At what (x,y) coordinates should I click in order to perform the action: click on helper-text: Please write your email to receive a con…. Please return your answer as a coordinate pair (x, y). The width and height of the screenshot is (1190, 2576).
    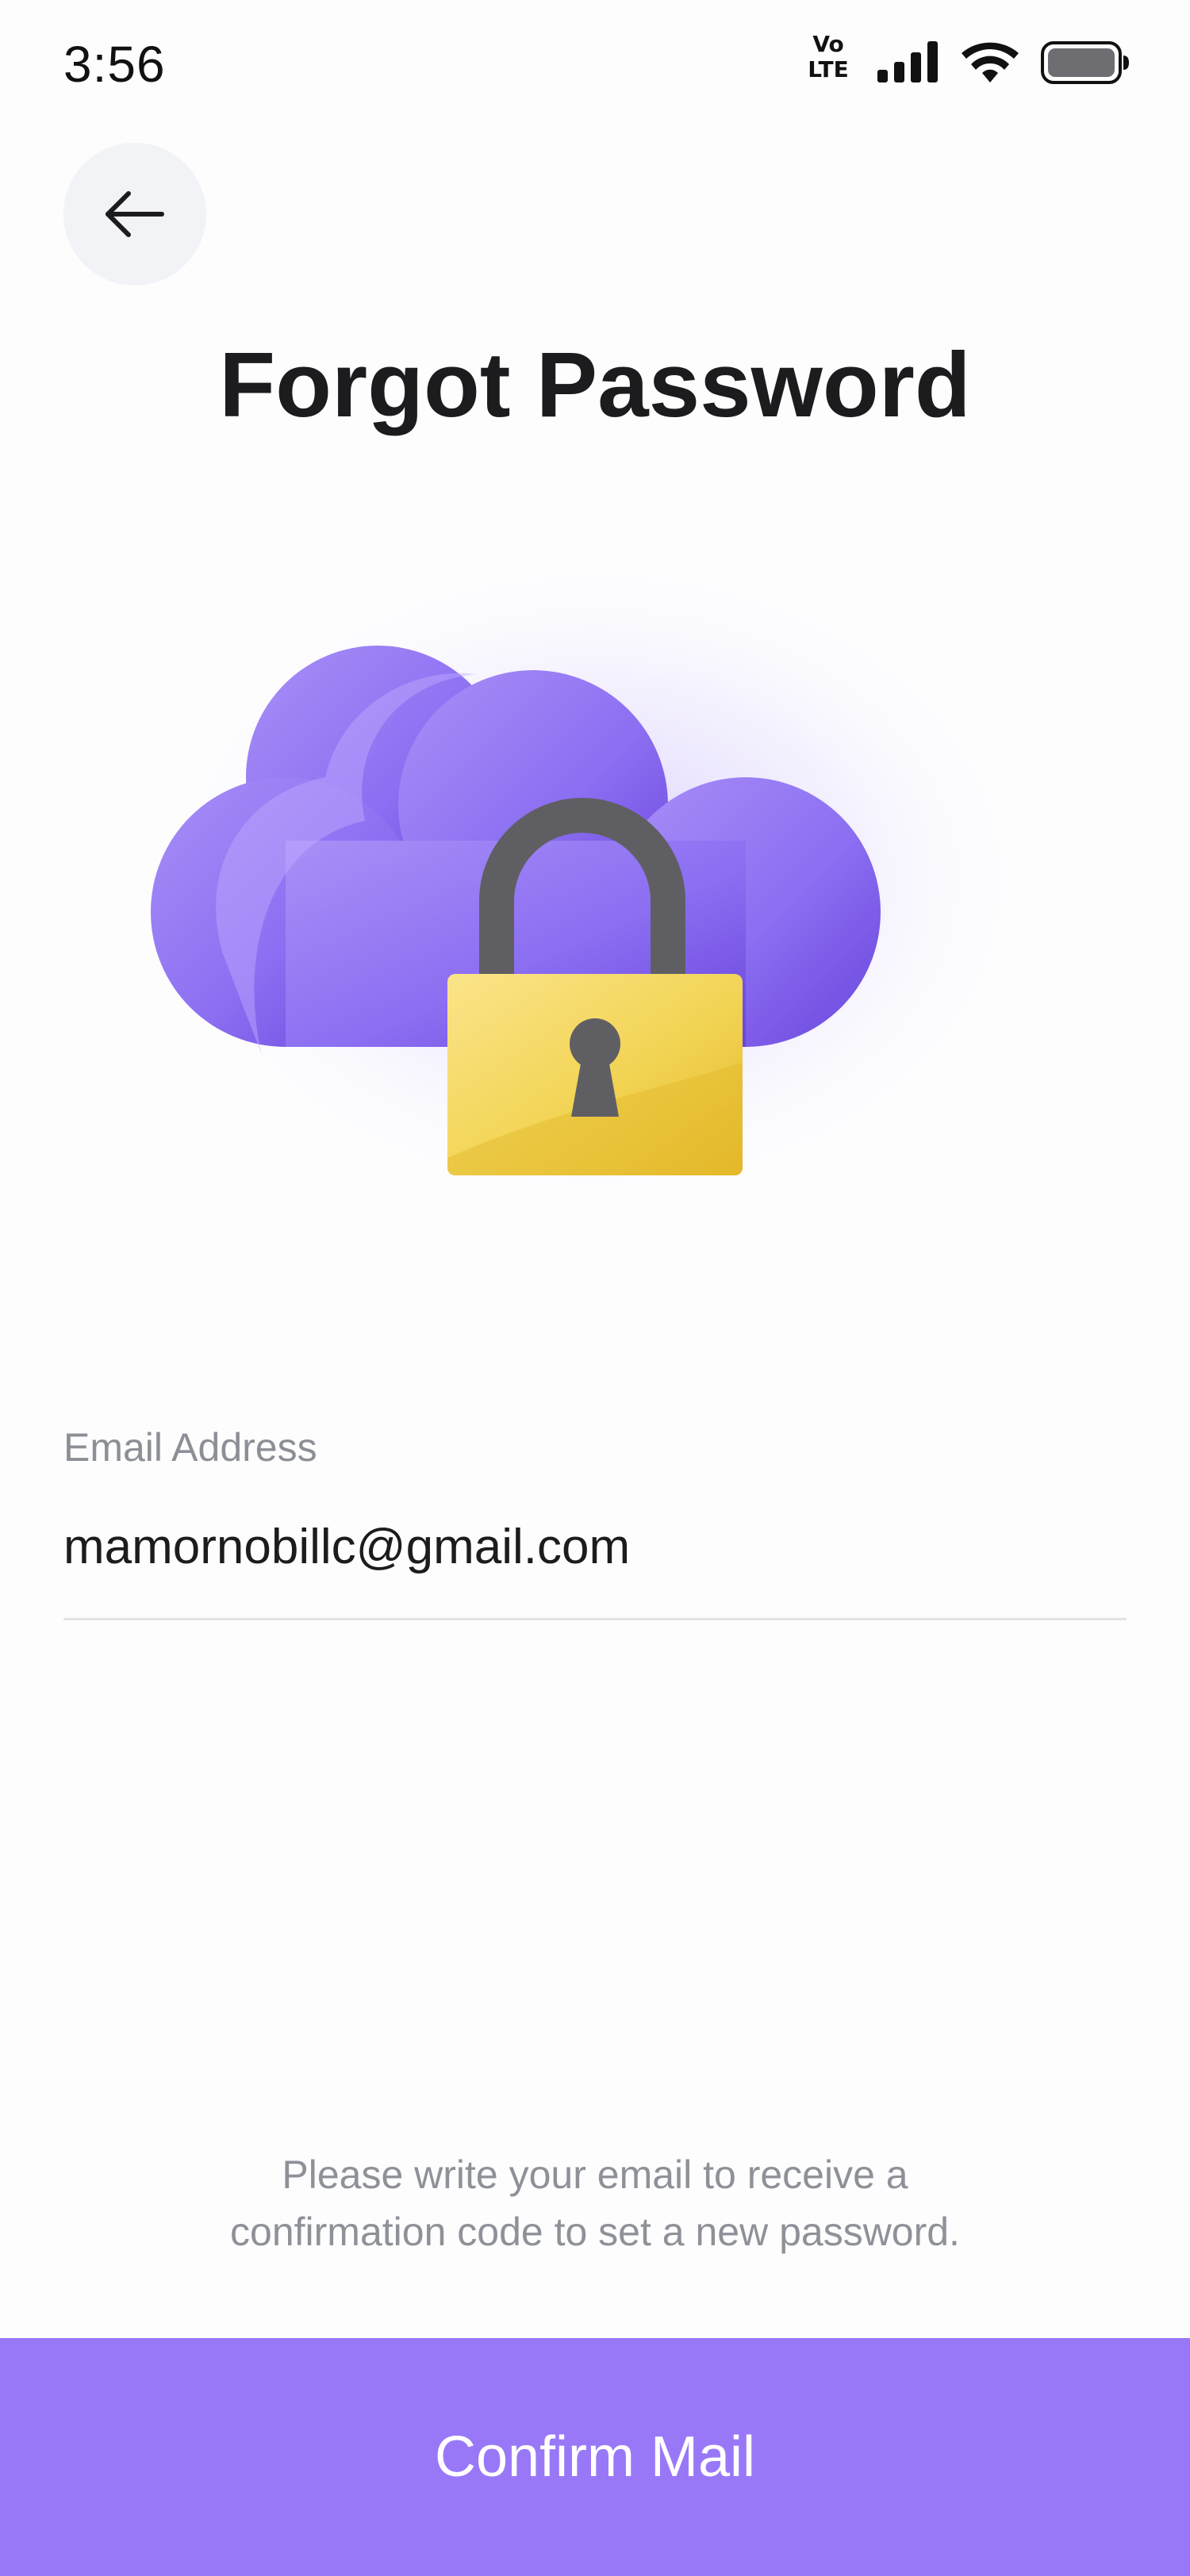
    Looking at the image, I should click on (595, 2203).